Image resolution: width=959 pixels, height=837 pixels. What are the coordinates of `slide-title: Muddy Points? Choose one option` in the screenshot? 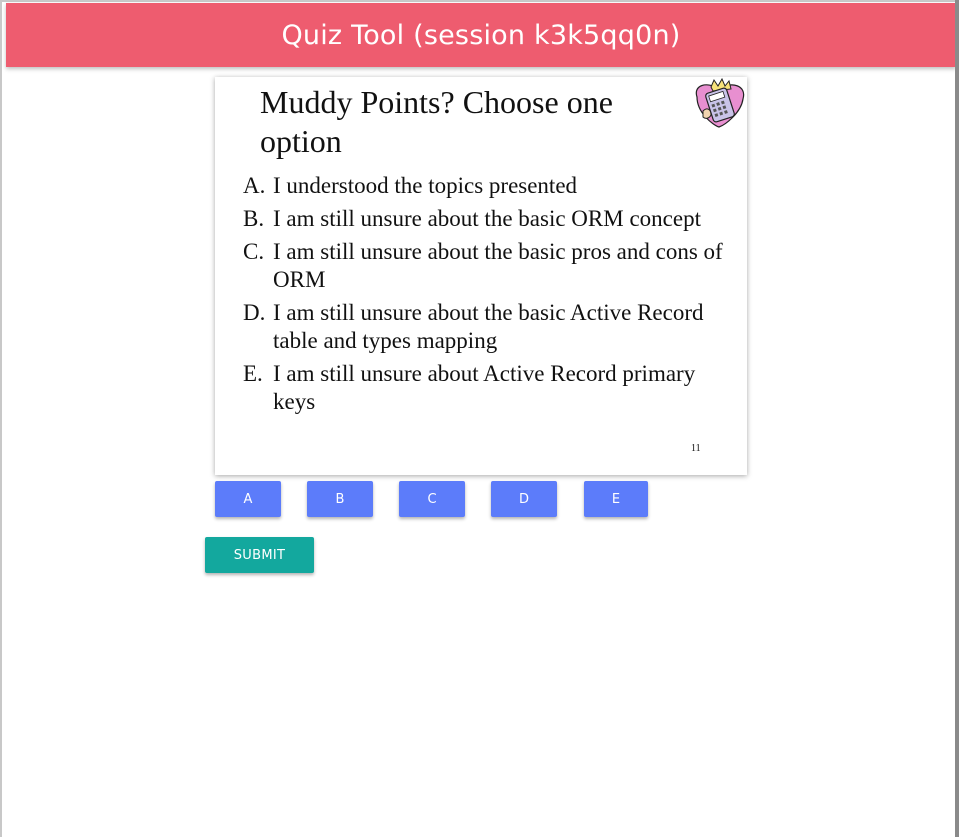 It's located at (436, 121).